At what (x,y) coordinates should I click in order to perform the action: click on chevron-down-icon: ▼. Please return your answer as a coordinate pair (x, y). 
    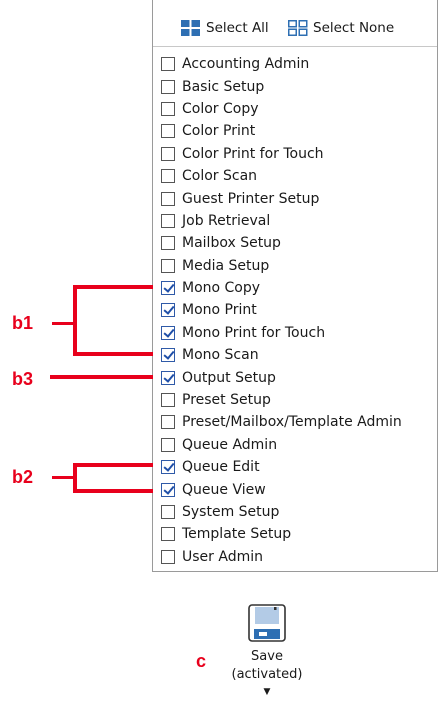
    Looking at the image, I should click on (267, 692).